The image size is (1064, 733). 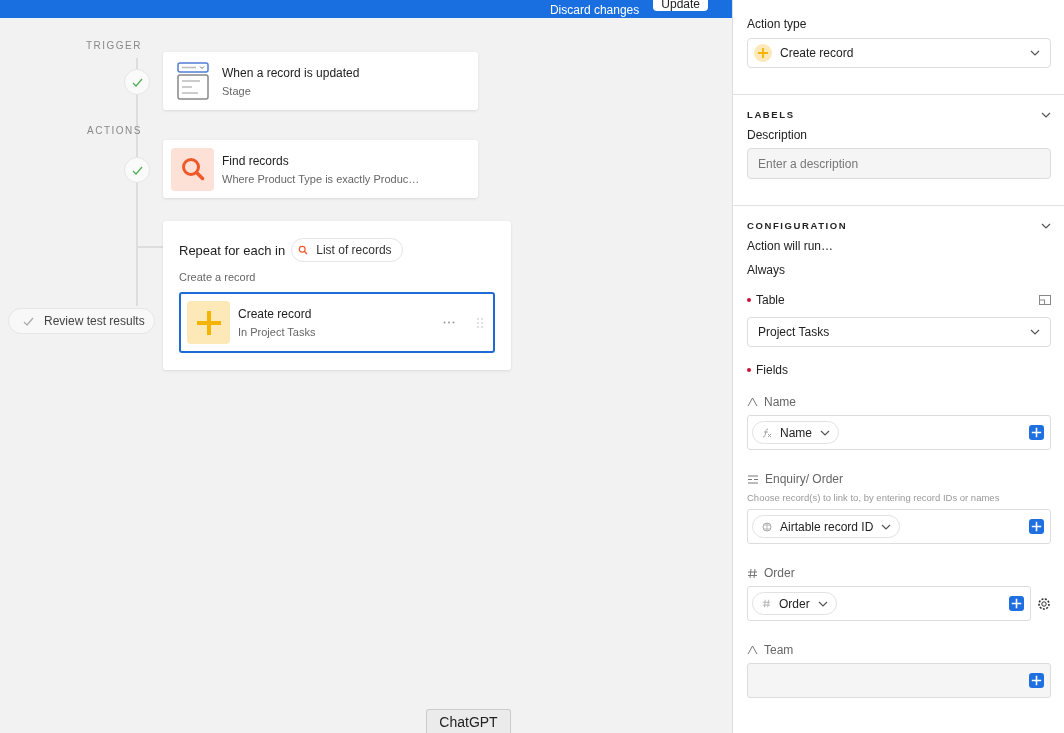 What do you see at coordinates (1045, 300) in the screenshot?
I see `window-icon` at bounding box center [1045, 300].